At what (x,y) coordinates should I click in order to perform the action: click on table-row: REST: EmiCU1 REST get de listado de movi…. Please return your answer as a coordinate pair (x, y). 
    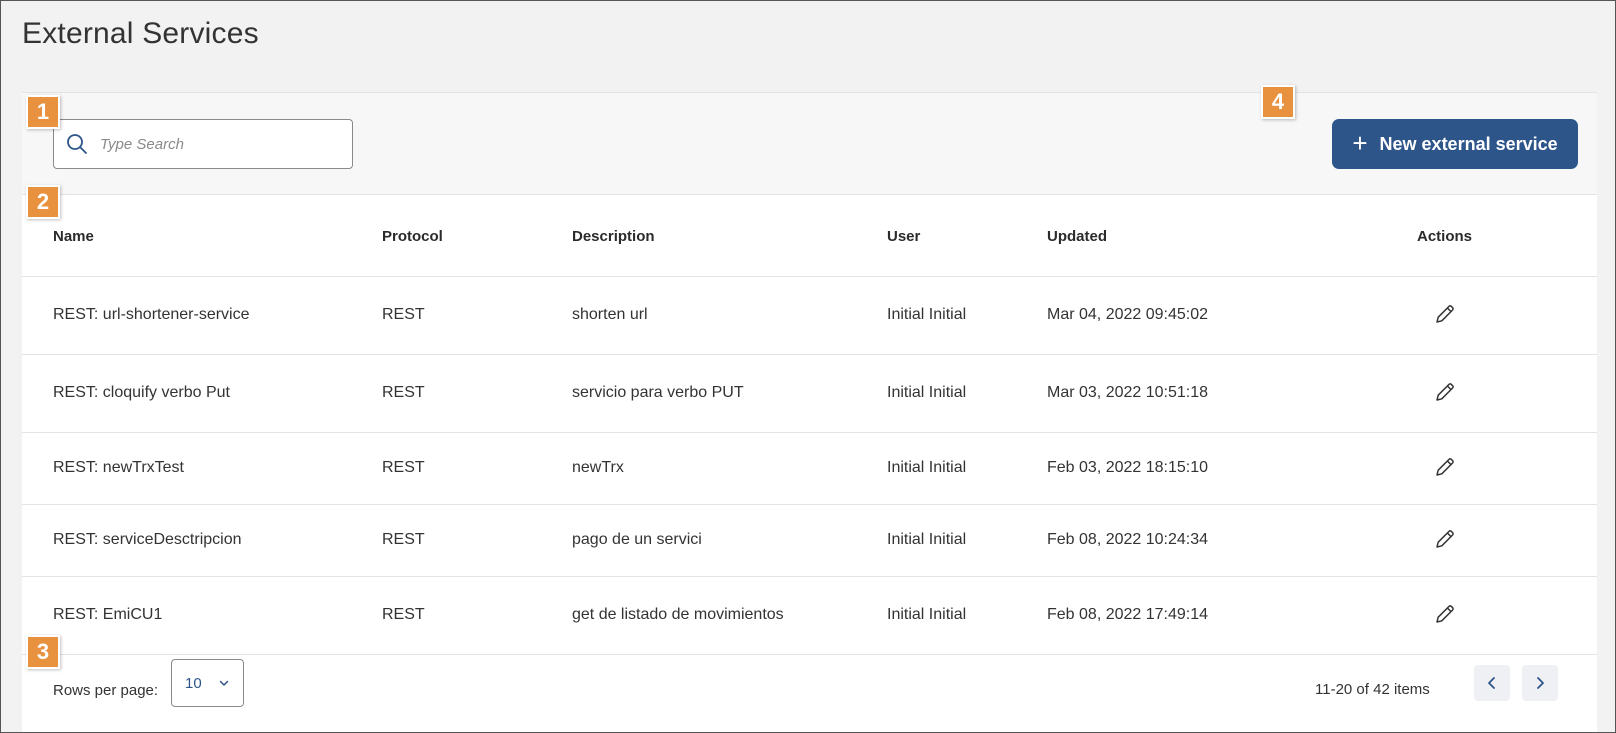
    Looking at the image, I should click on (809, 615).